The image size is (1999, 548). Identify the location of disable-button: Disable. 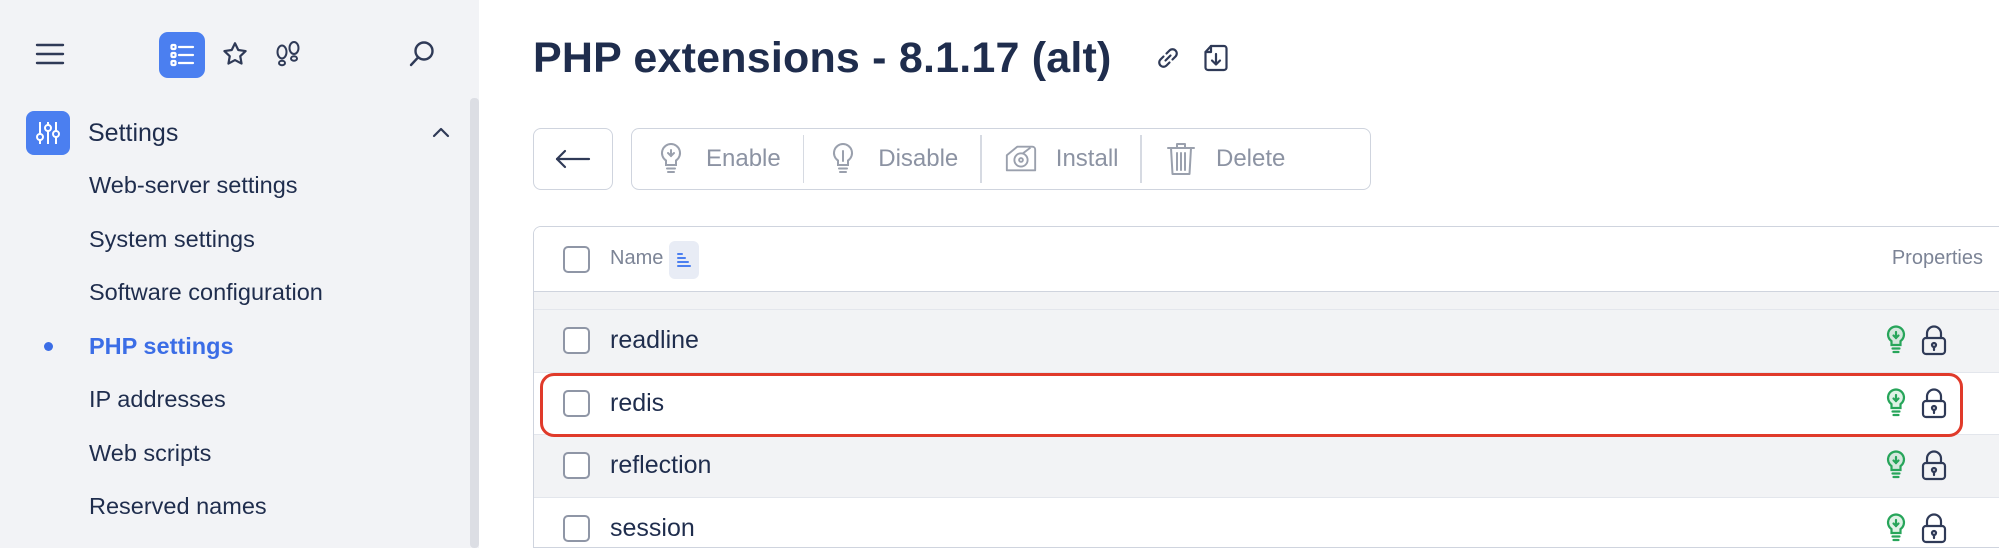
(892, 159).